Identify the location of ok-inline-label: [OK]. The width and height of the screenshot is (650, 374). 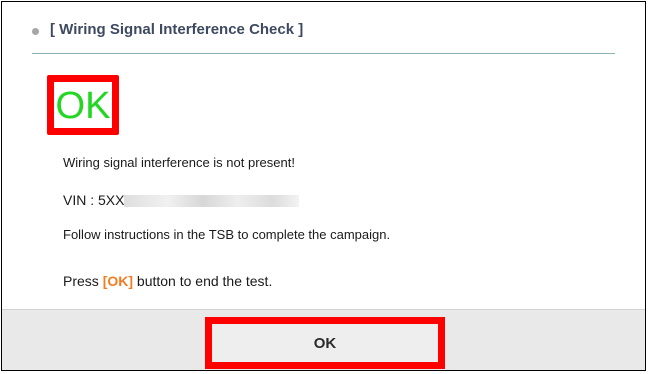
(118, 281).